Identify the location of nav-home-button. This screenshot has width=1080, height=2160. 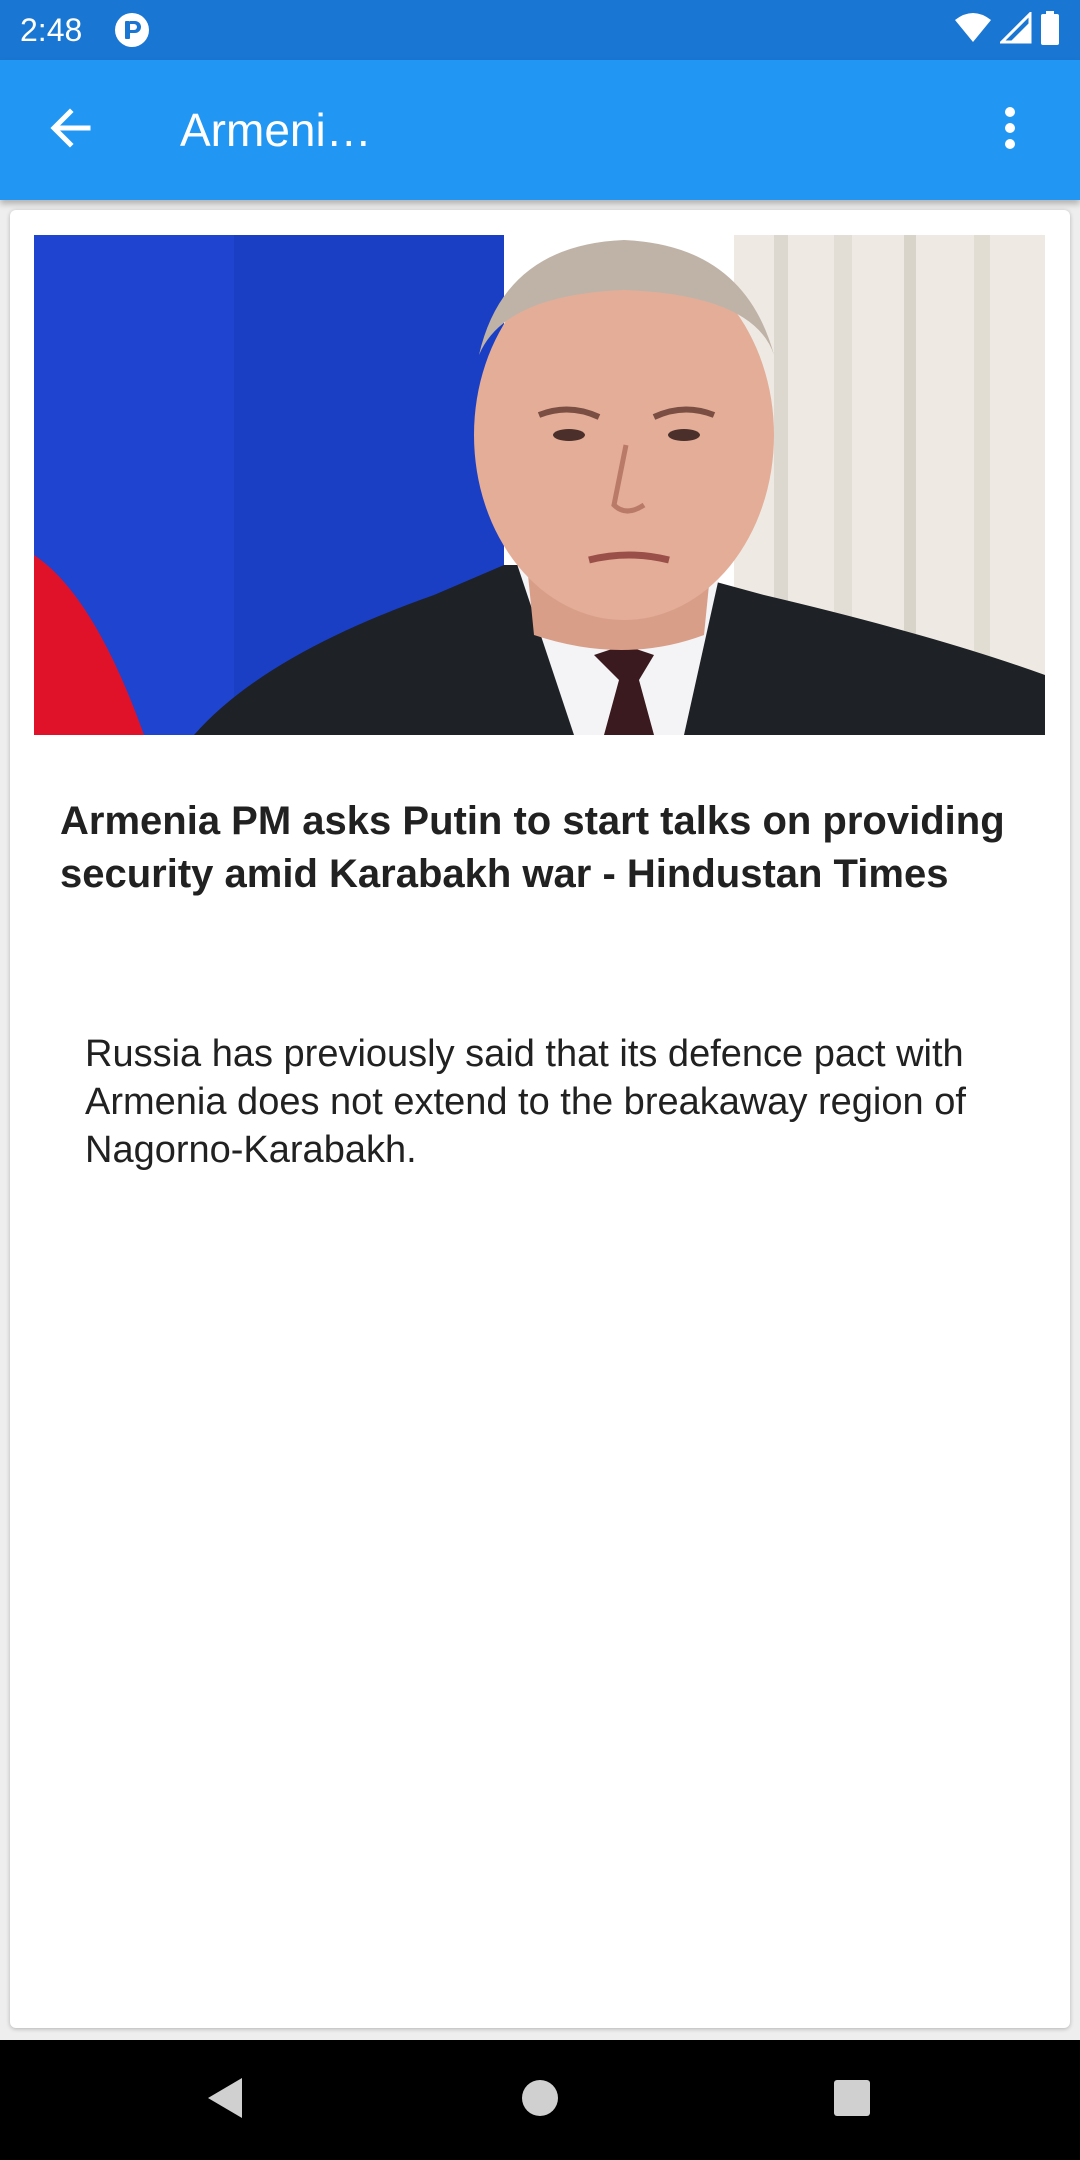
(540, 2100).